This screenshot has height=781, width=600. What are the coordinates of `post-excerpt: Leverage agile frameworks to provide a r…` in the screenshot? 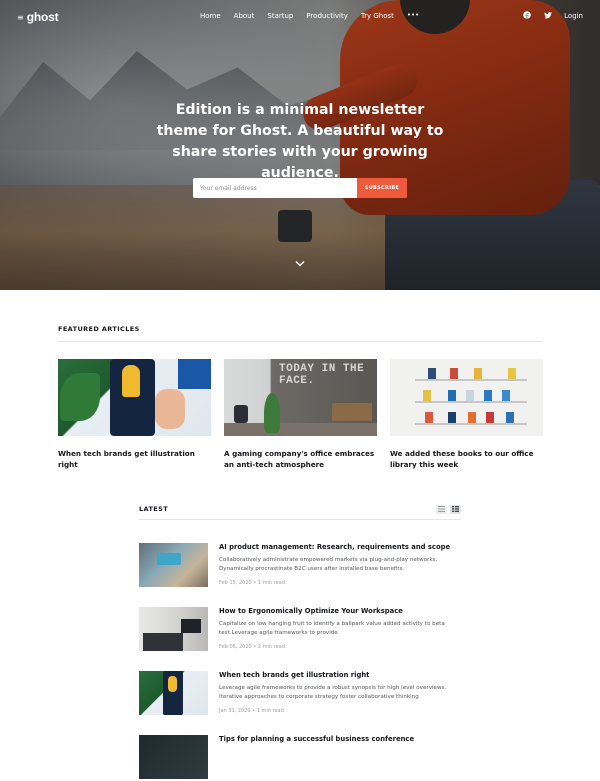 It's located at (333, 692).